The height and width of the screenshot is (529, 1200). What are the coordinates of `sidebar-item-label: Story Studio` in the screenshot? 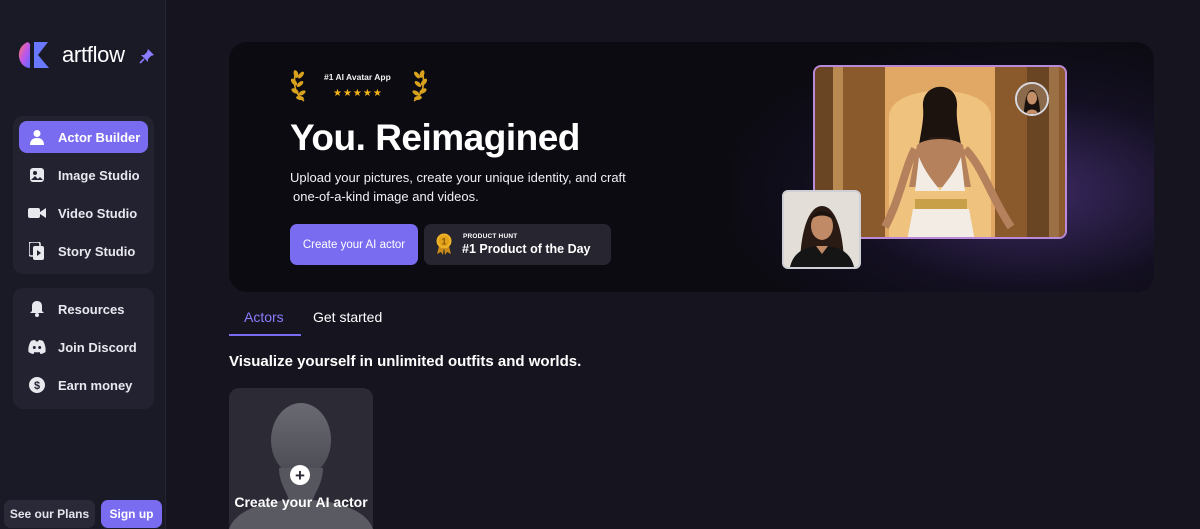 It's located at (97, 251).